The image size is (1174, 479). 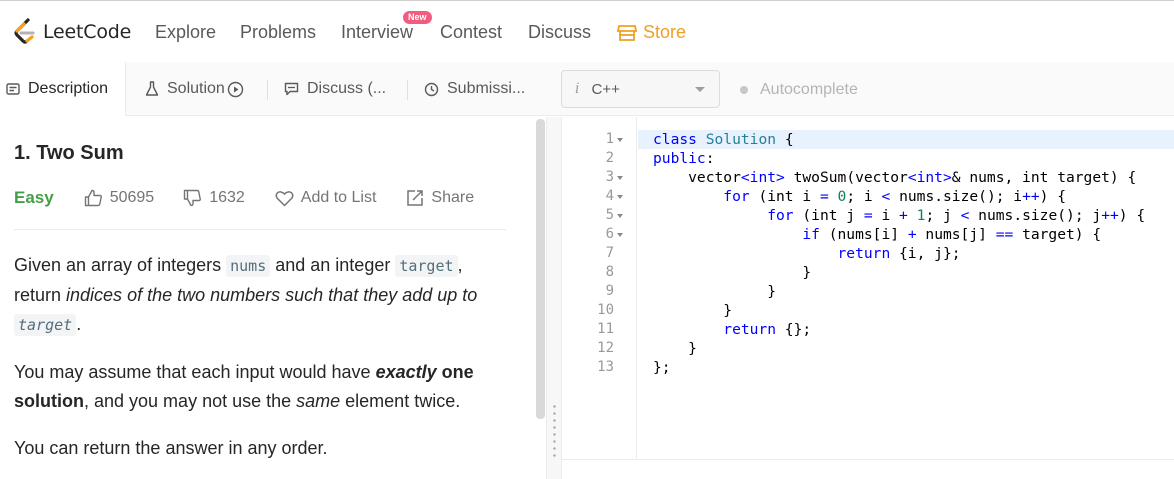 I want to click on line-number-gutter: 1 2 3 4 5 6 7 8 9 10 11 12 13, so click(x=599, y=288).